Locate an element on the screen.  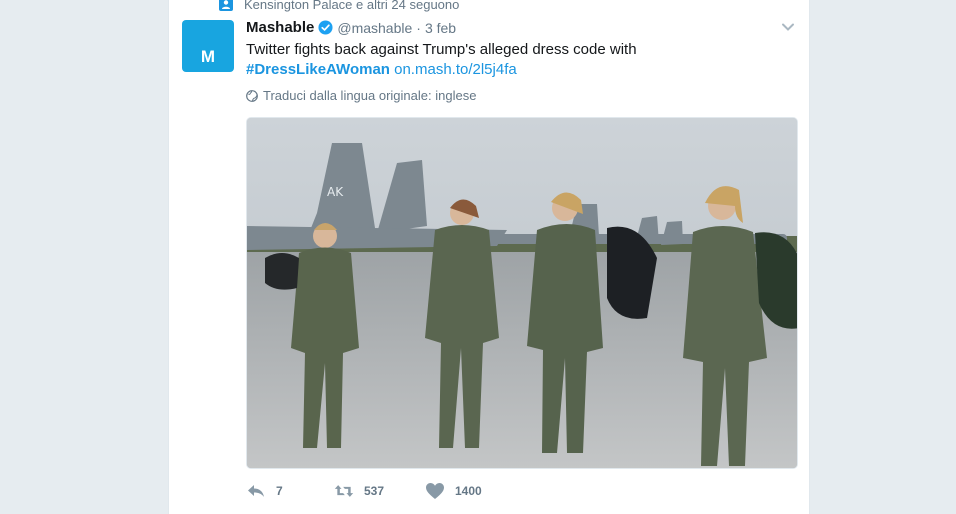
like-button: 1400 is located at coordinates (465, 491).